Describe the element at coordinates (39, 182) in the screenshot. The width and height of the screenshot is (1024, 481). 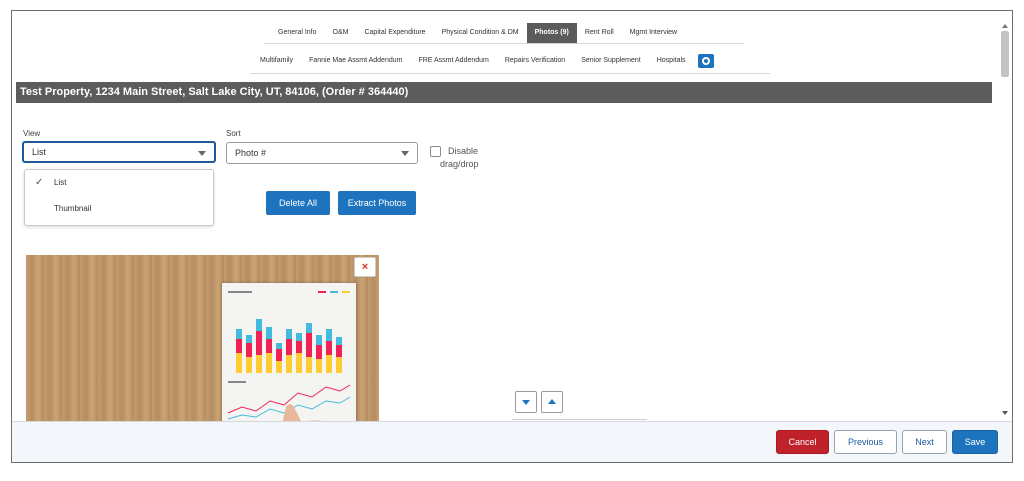
I see `check-icon: ✓` at that location.